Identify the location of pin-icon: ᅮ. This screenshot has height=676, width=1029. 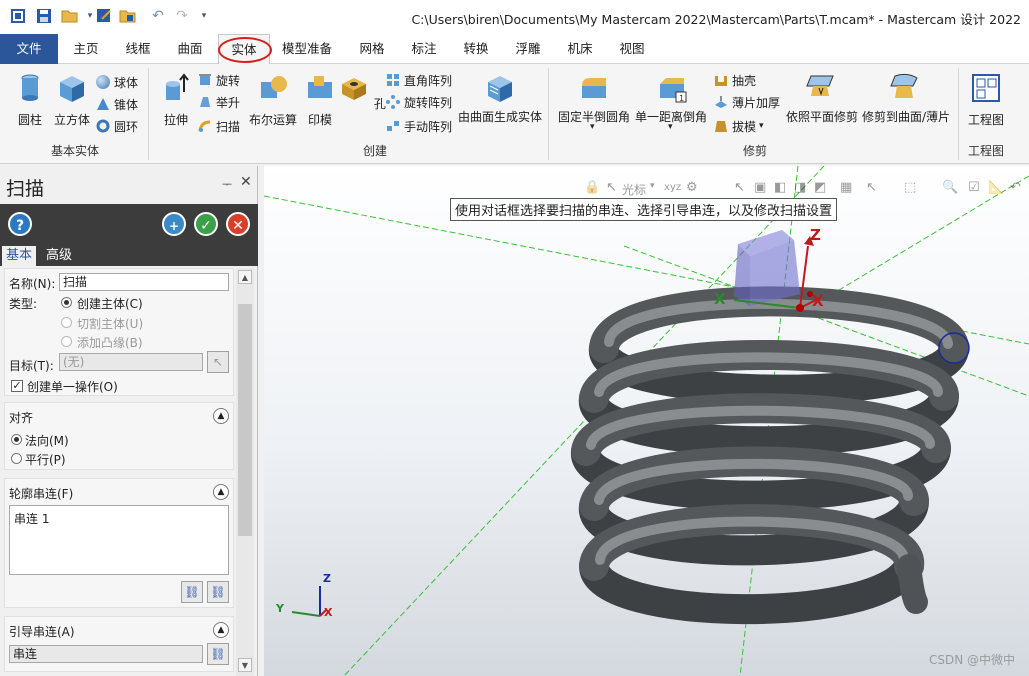
(227, 184).